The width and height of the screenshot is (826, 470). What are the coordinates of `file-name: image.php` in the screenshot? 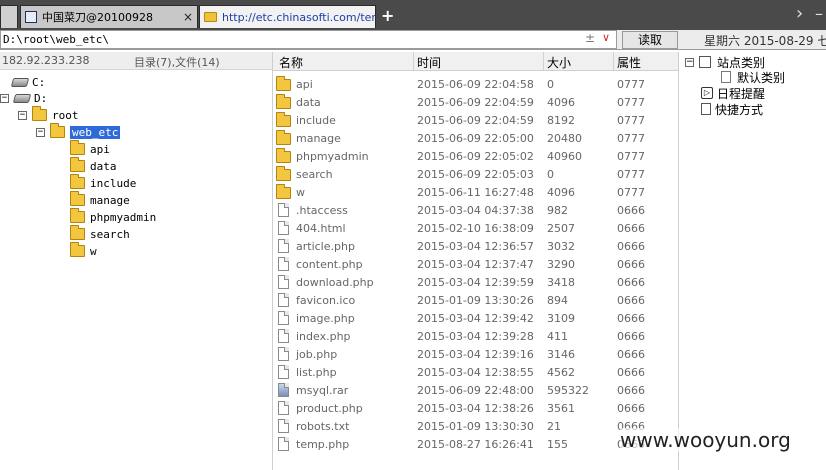 It's located at (325, 318).